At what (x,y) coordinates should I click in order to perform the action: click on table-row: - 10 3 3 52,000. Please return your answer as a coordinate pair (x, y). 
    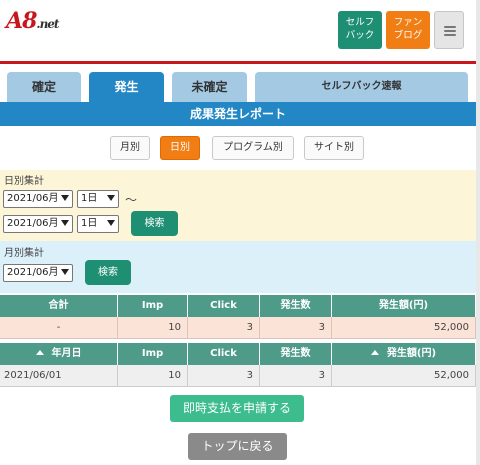
    Looking at the image, I should click on (238, 328).